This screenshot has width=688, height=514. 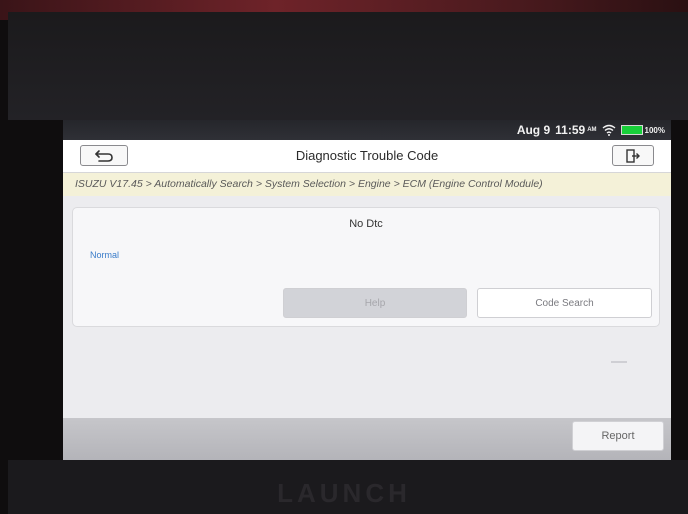 I want to click on status-date: Aug 9, so click(x=533, y=130).